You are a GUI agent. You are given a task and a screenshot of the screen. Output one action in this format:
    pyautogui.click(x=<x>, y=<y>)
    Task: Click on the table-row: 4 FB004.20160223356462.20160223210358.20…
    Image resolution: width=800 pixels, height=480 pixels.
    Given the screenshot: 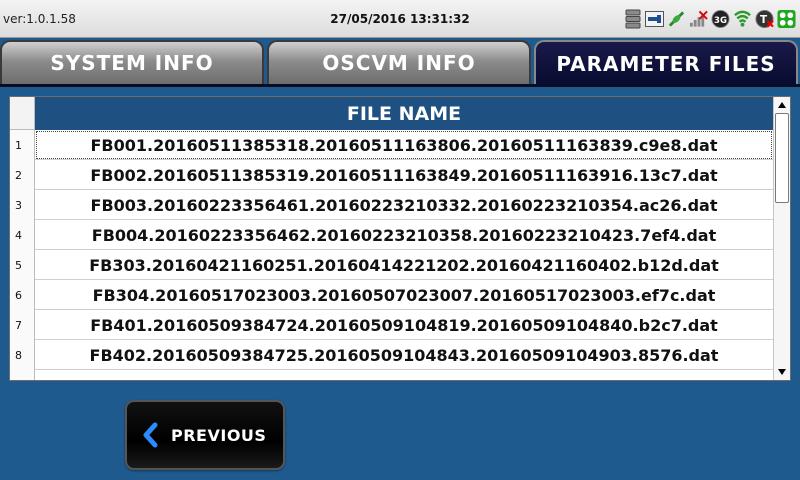 What is the action you would take?
    pyautogui.click(x=391, y=235)
    